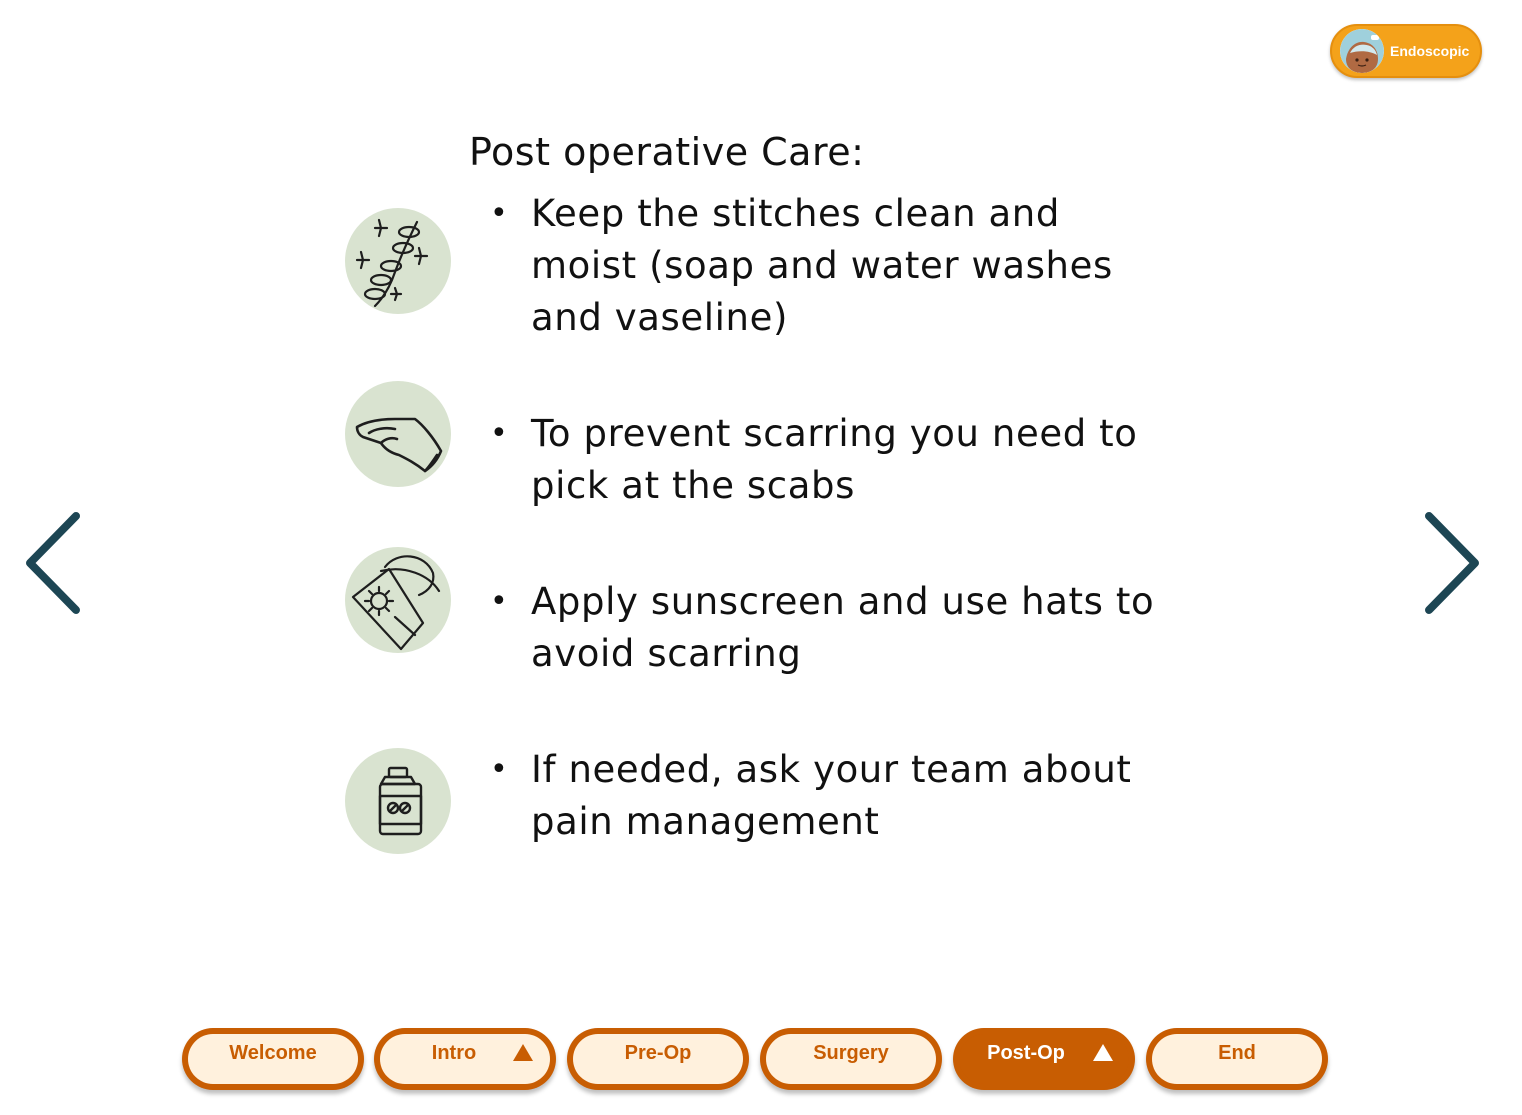 The width and height of the screenshot is (1522, 1115). I want to click on tab-intro-label: Intro, so click(454, 1053).